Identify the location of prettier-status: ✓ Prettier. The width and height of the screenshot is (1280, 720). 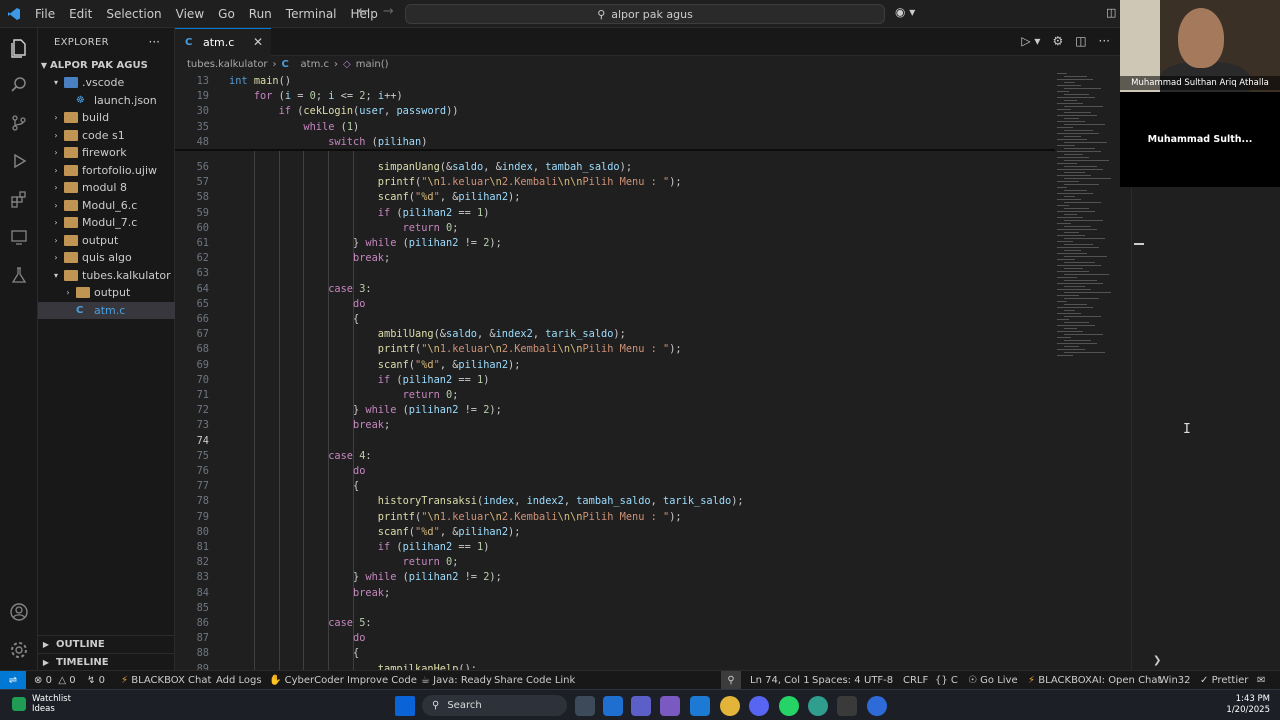
(1224, 680).